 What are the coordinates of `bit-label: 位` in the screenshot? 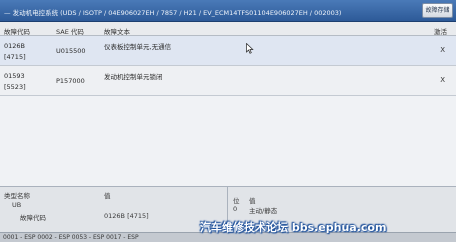 It's located at (236, 201).